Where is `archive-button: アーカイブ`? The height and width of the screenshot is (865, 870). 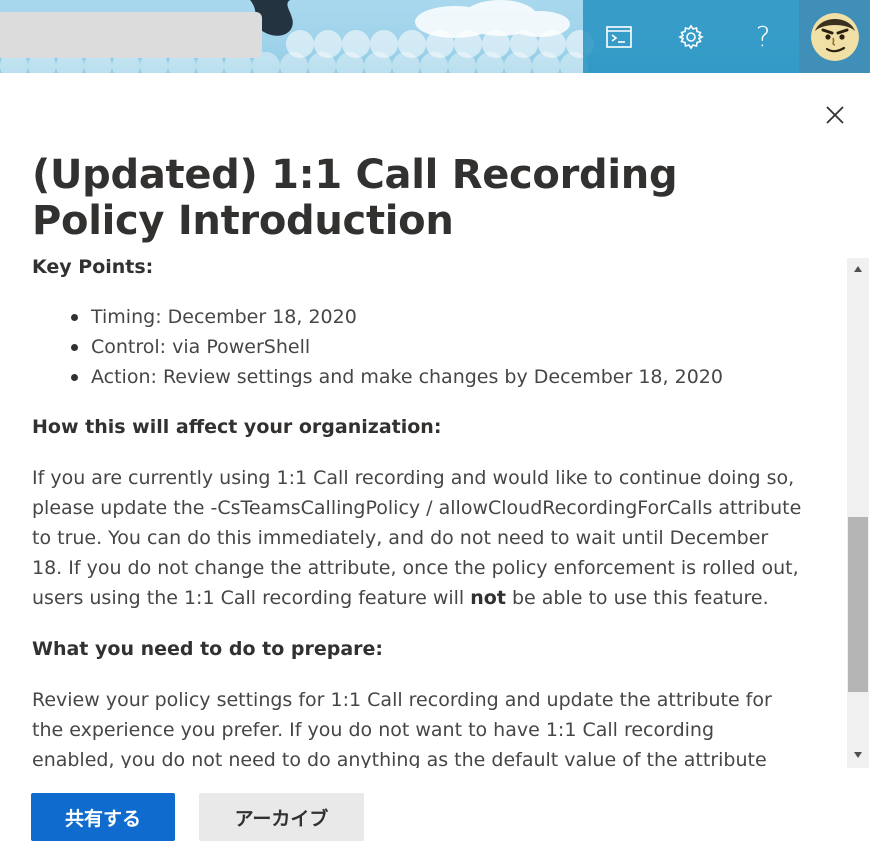
archive-button: アーカイブ is located at coordinates (281, 817).